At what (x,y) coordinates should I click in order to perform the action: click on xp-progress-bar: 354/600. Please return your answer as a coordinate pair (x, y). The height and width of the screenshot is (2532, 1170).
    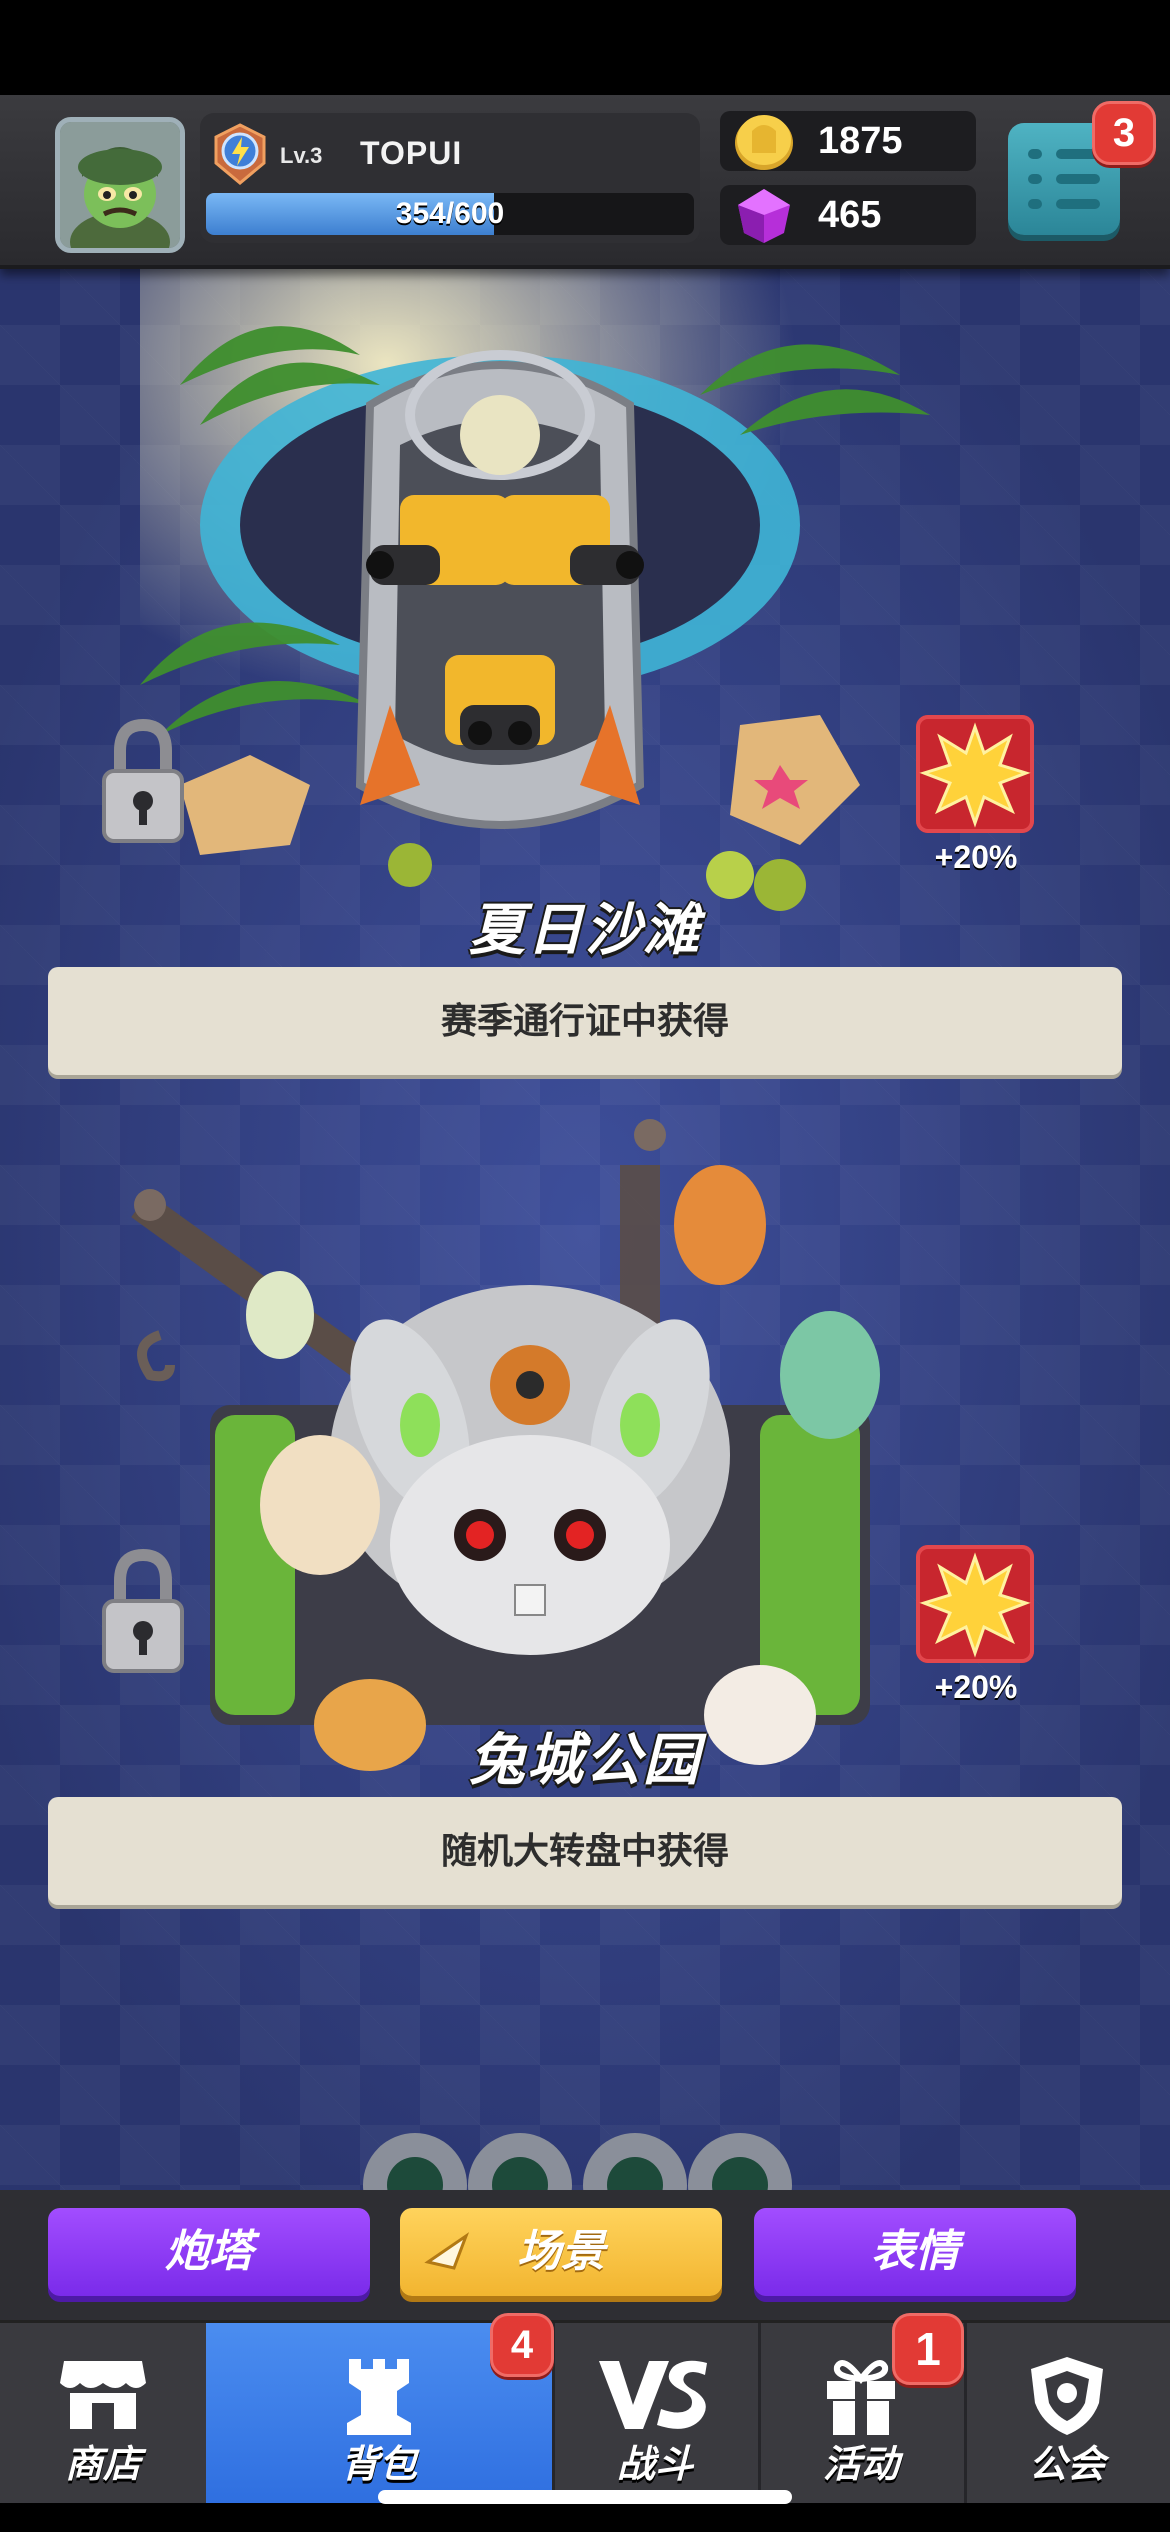
    Looking at the image, I should click on (450, 214).